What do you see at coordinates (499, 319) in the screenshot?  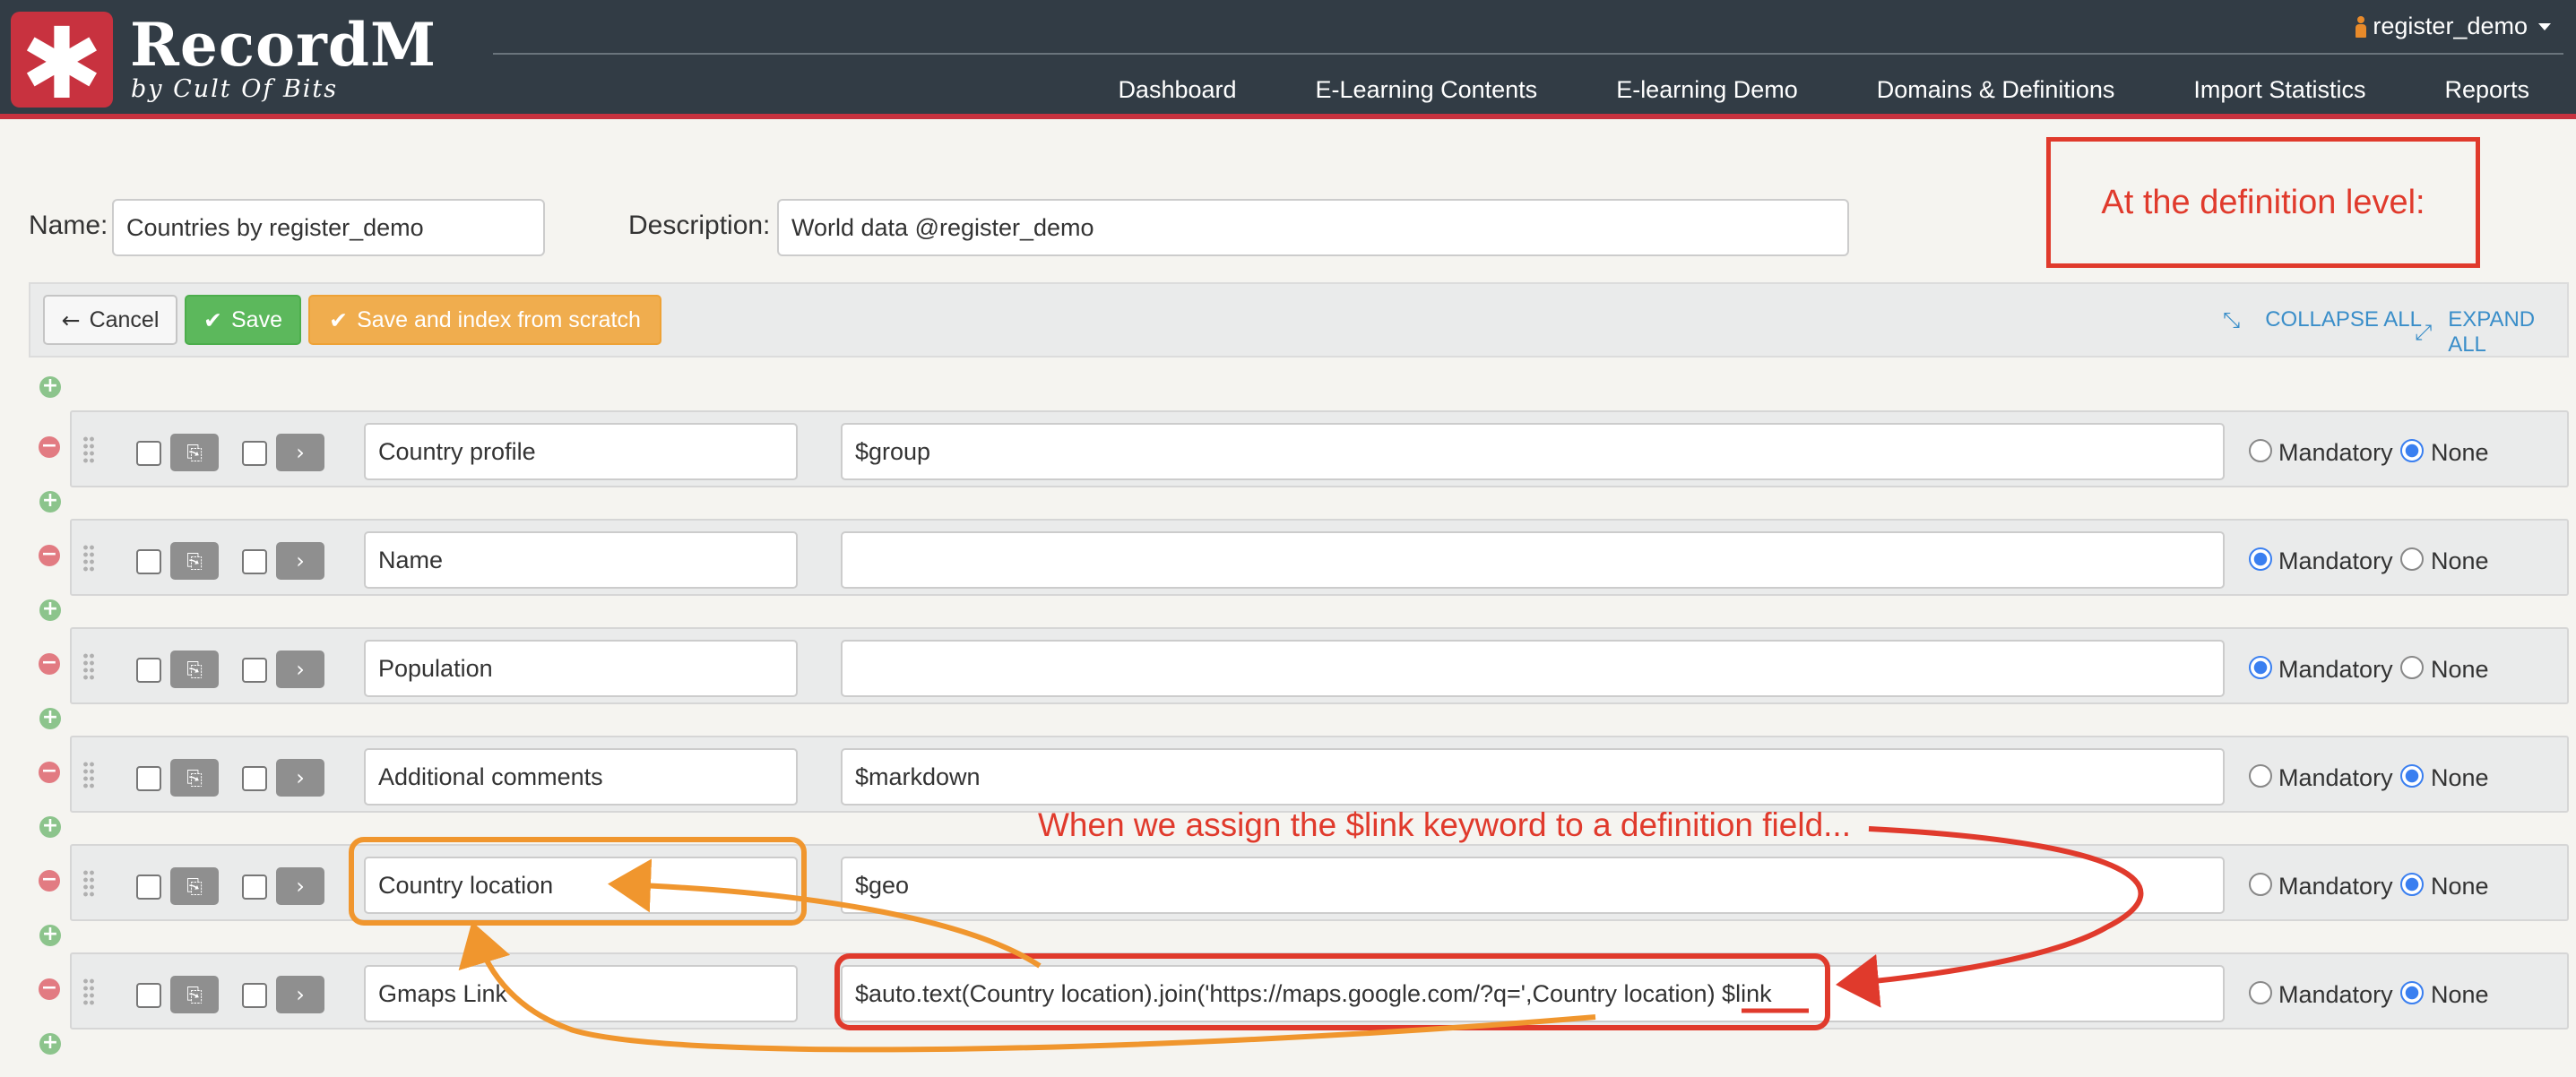 I see `save-and-index-label: Save and index from scratch` at bounding box center [499, 319].